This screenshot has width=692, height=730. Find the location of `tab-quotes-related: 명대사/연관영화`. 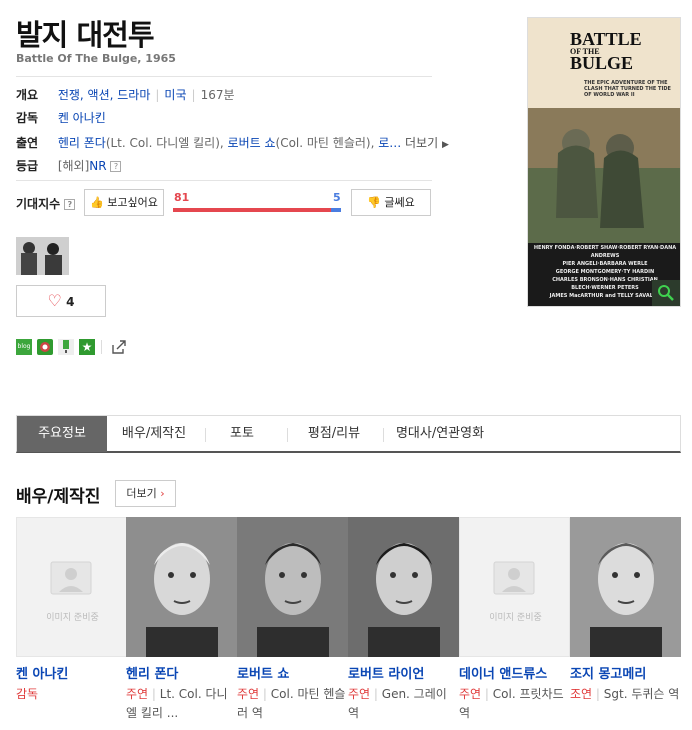

tab-quotes-related: 명대사/연관영화 is located at coordinates (440, 434).